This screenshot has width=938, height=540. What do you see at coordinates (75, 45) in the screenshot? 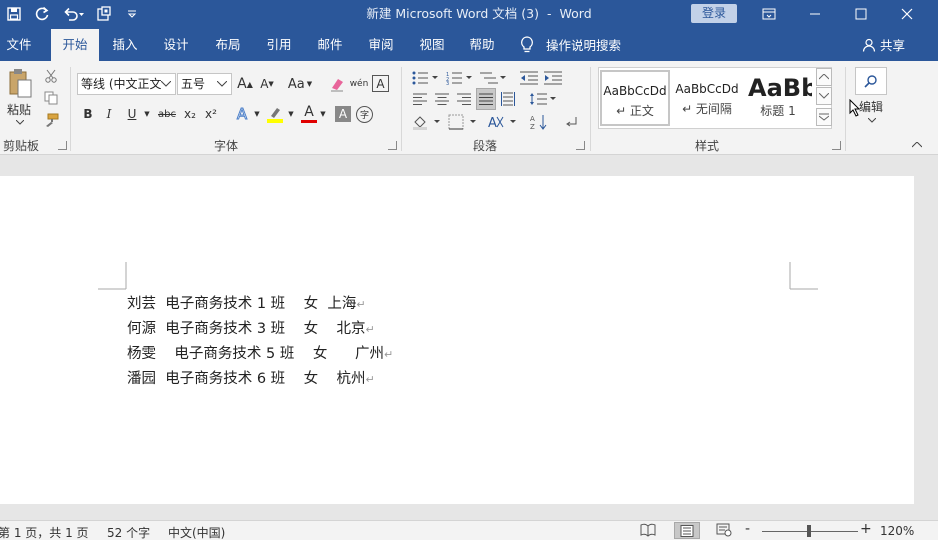
I see `tab-home: 开始` at bounding box center [75, 45].